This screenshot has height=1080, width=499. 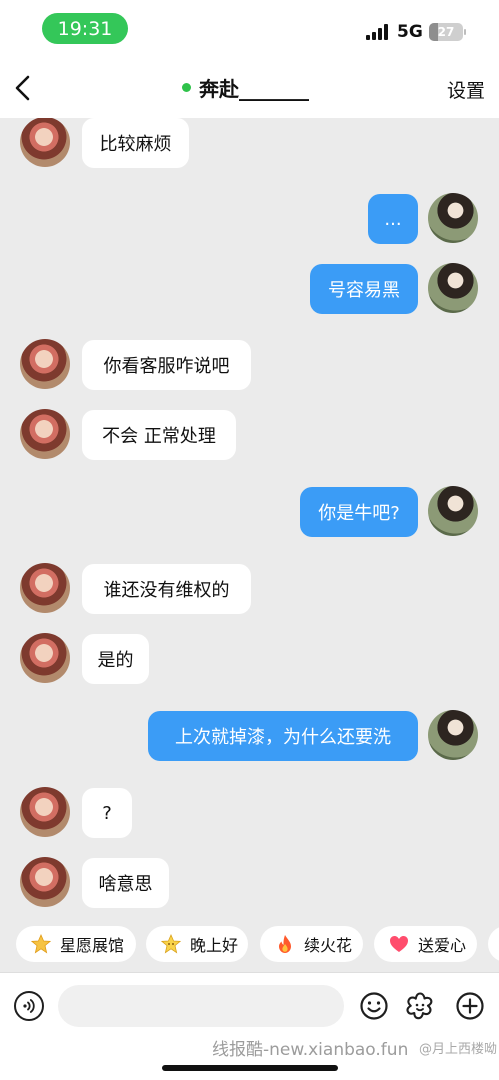 I want to click on flame-icon, so click(x=285, y=944).